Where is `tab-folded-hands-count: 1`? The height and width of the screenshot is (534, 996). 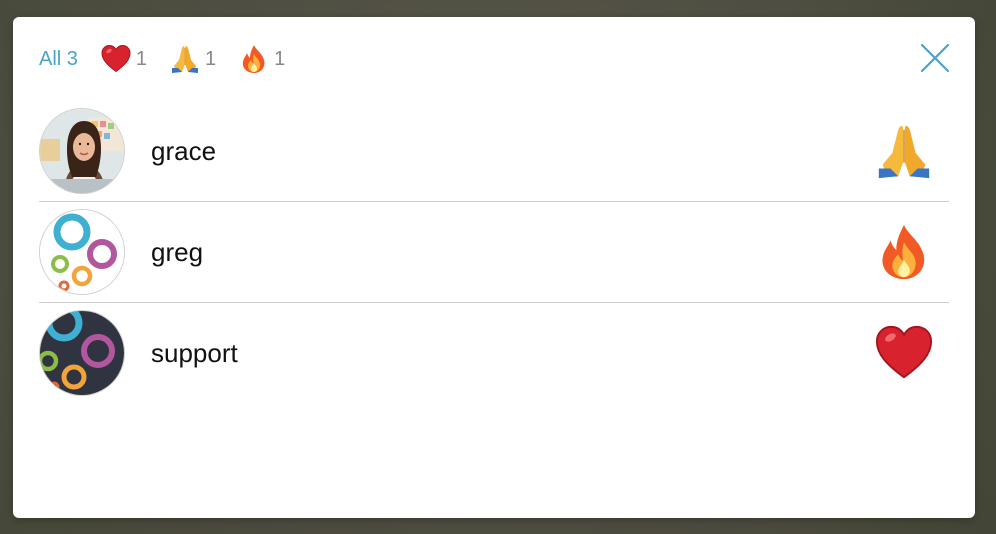 tab-folded-hands-count: 1 is located at coordinates (211, 58).